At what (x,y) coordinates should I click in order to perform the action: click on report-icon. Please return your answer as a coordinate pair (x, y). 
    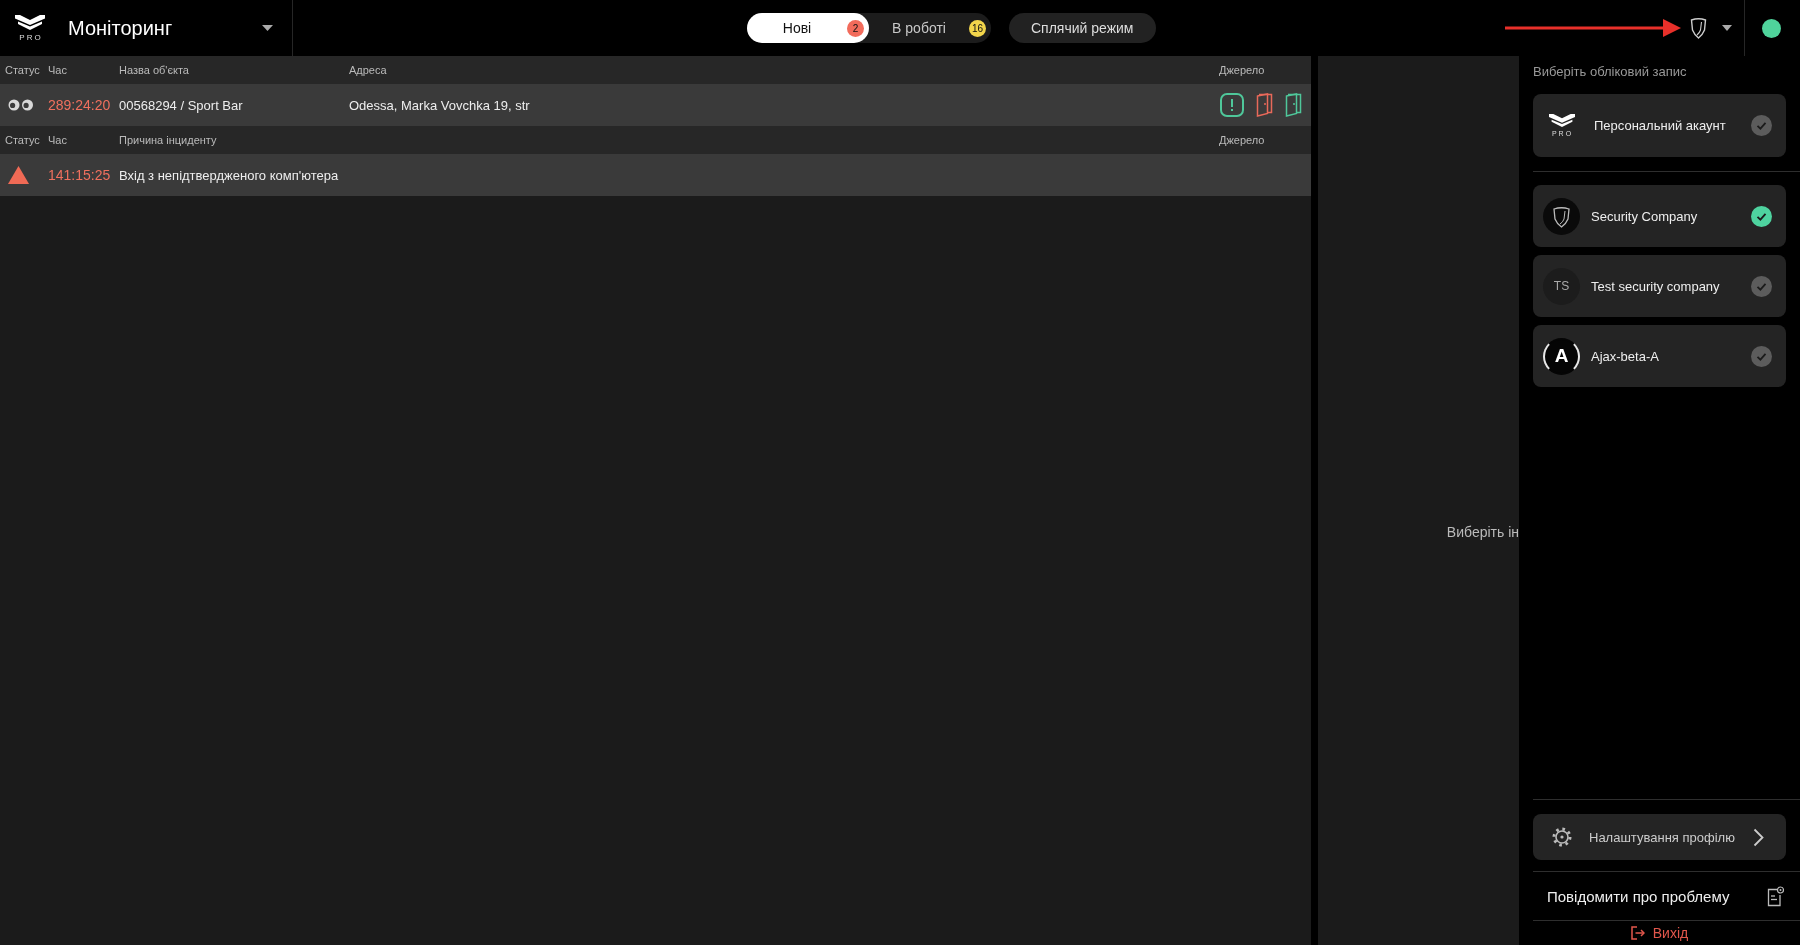
    Looking at the image, I should click on (1775, 896).